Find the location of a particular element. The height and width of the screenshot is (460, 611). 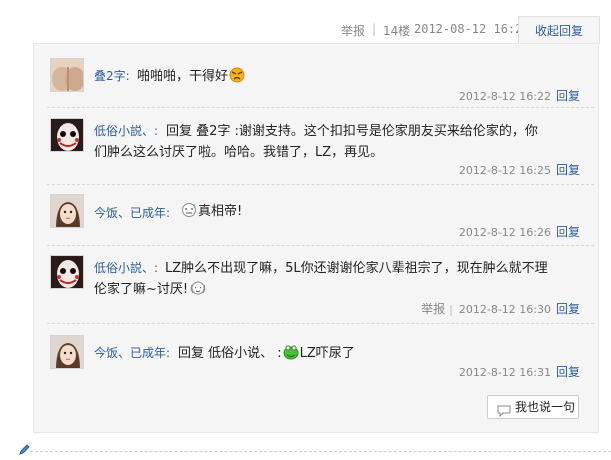

reply-text: 回复 低俗小说、 : LZ吓尿了 is located at coordinates (266, 353).